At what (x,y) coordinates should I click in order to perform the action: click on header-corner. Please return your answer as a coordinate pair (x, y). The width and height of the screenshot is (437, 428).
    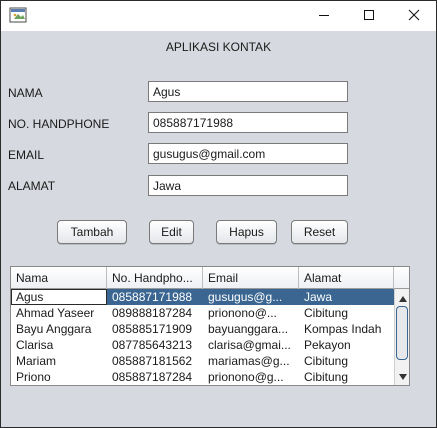
    Looking at the image, I should click on (401, 278).